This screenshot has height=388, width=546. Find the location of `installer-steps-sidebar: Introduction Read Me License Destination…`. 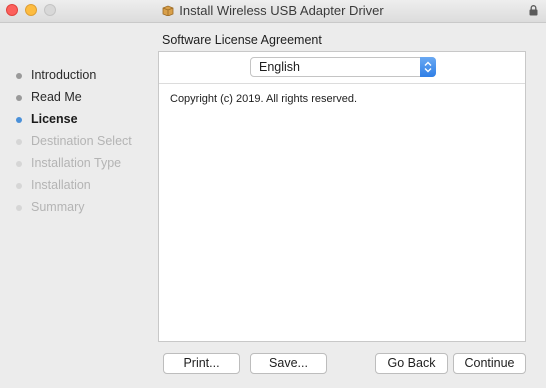

installer-steps-sidebar: Introduction Read Me License Destination… is located at coordinates (75, 141).